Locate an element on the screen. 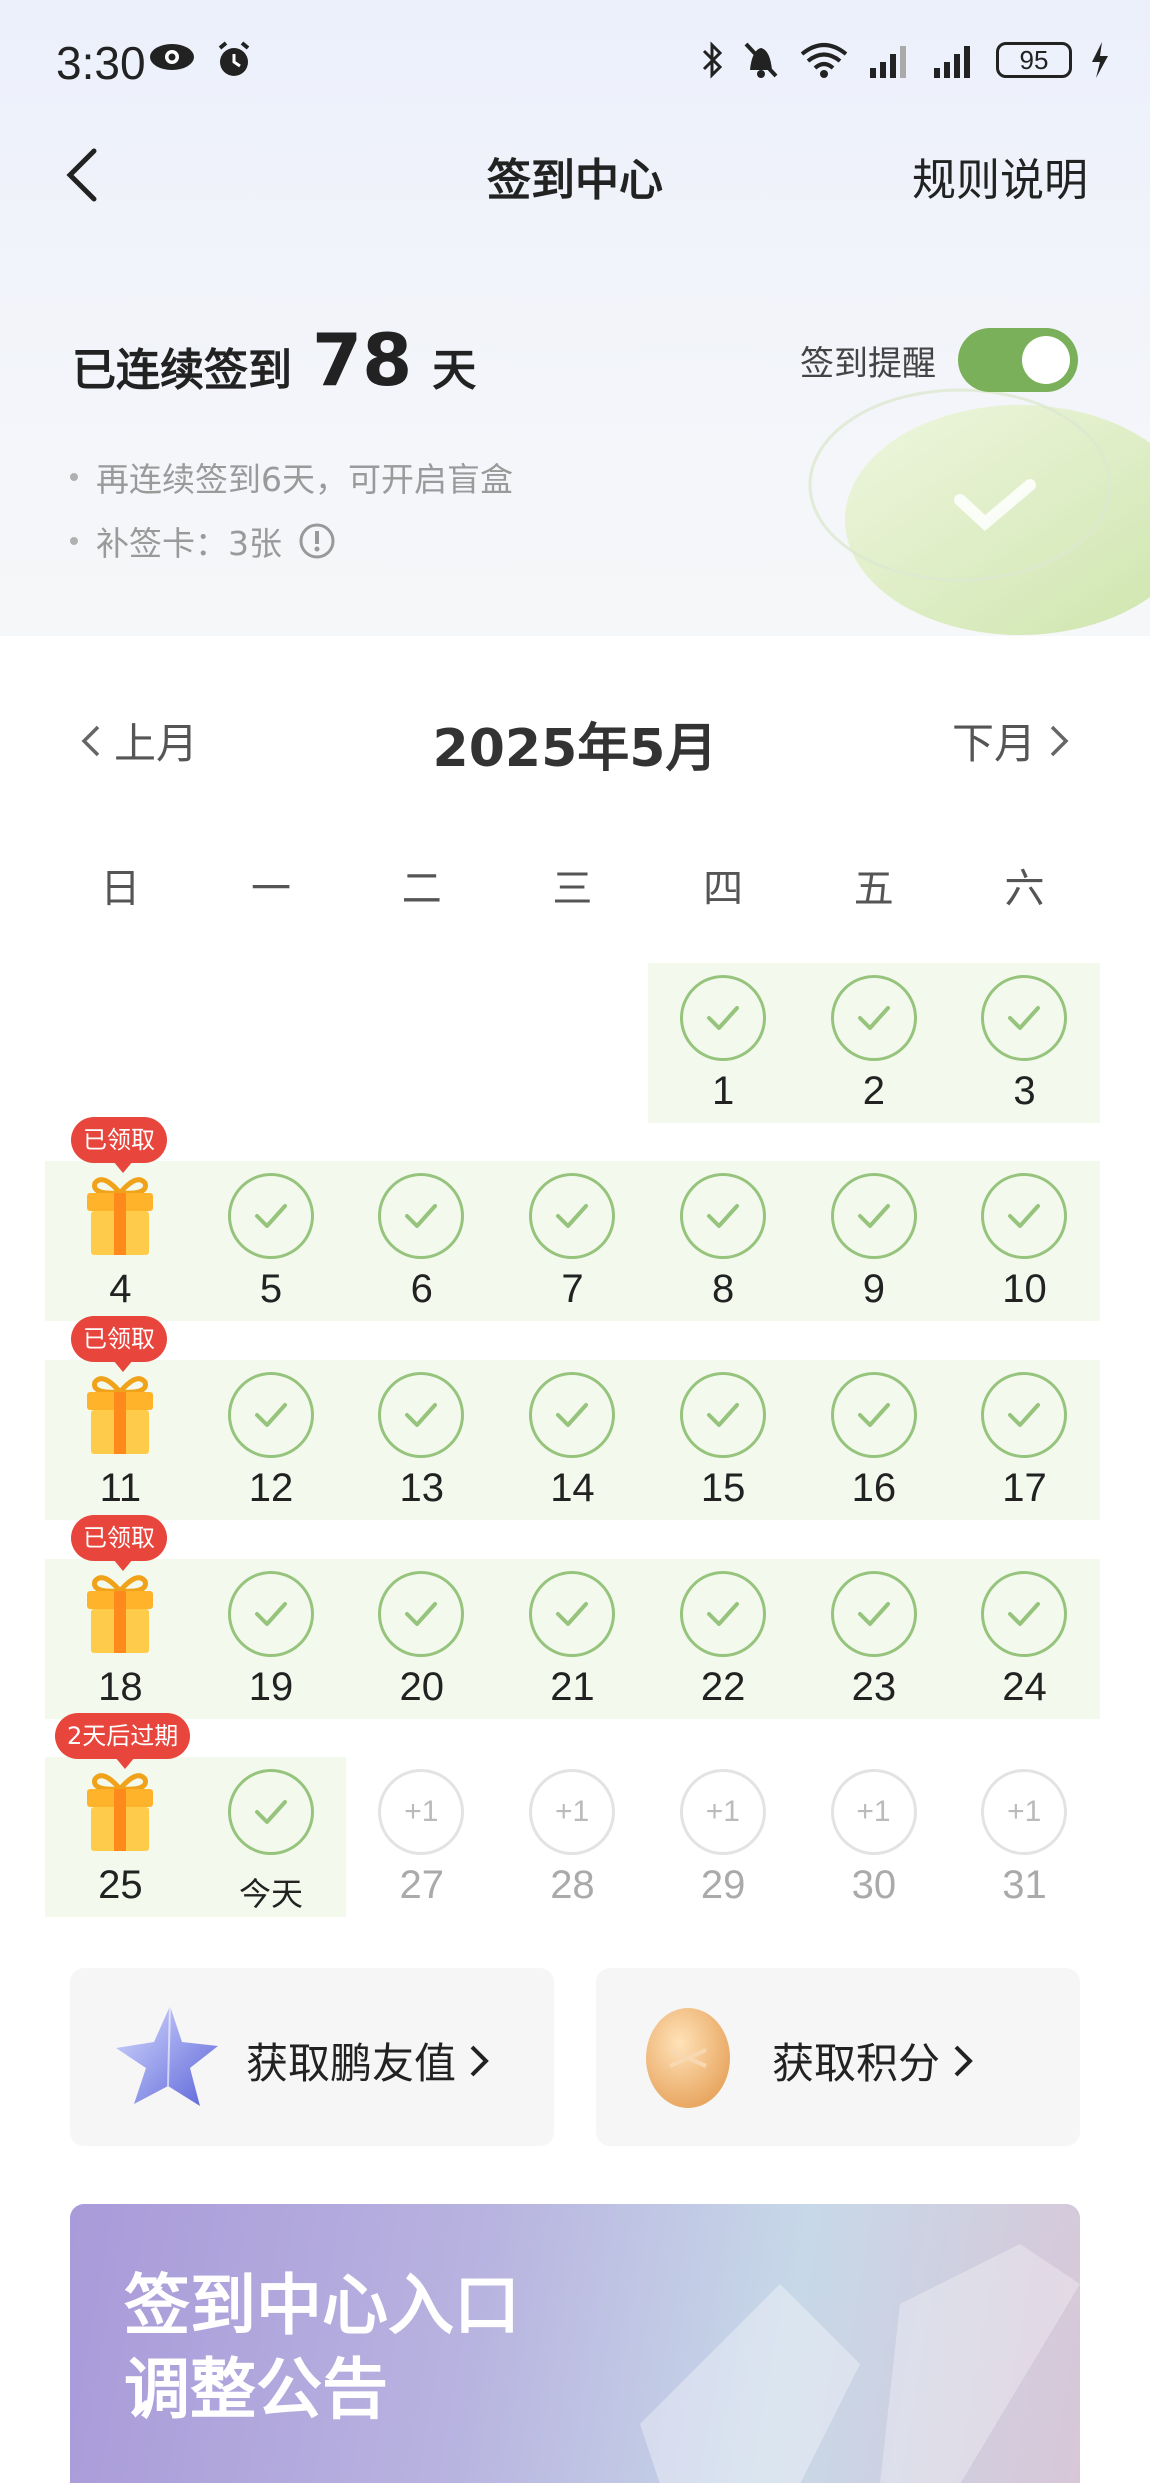 This screenshot has width=1150, height=2483. bluetooth-icon is located at coordinates (712, 60).